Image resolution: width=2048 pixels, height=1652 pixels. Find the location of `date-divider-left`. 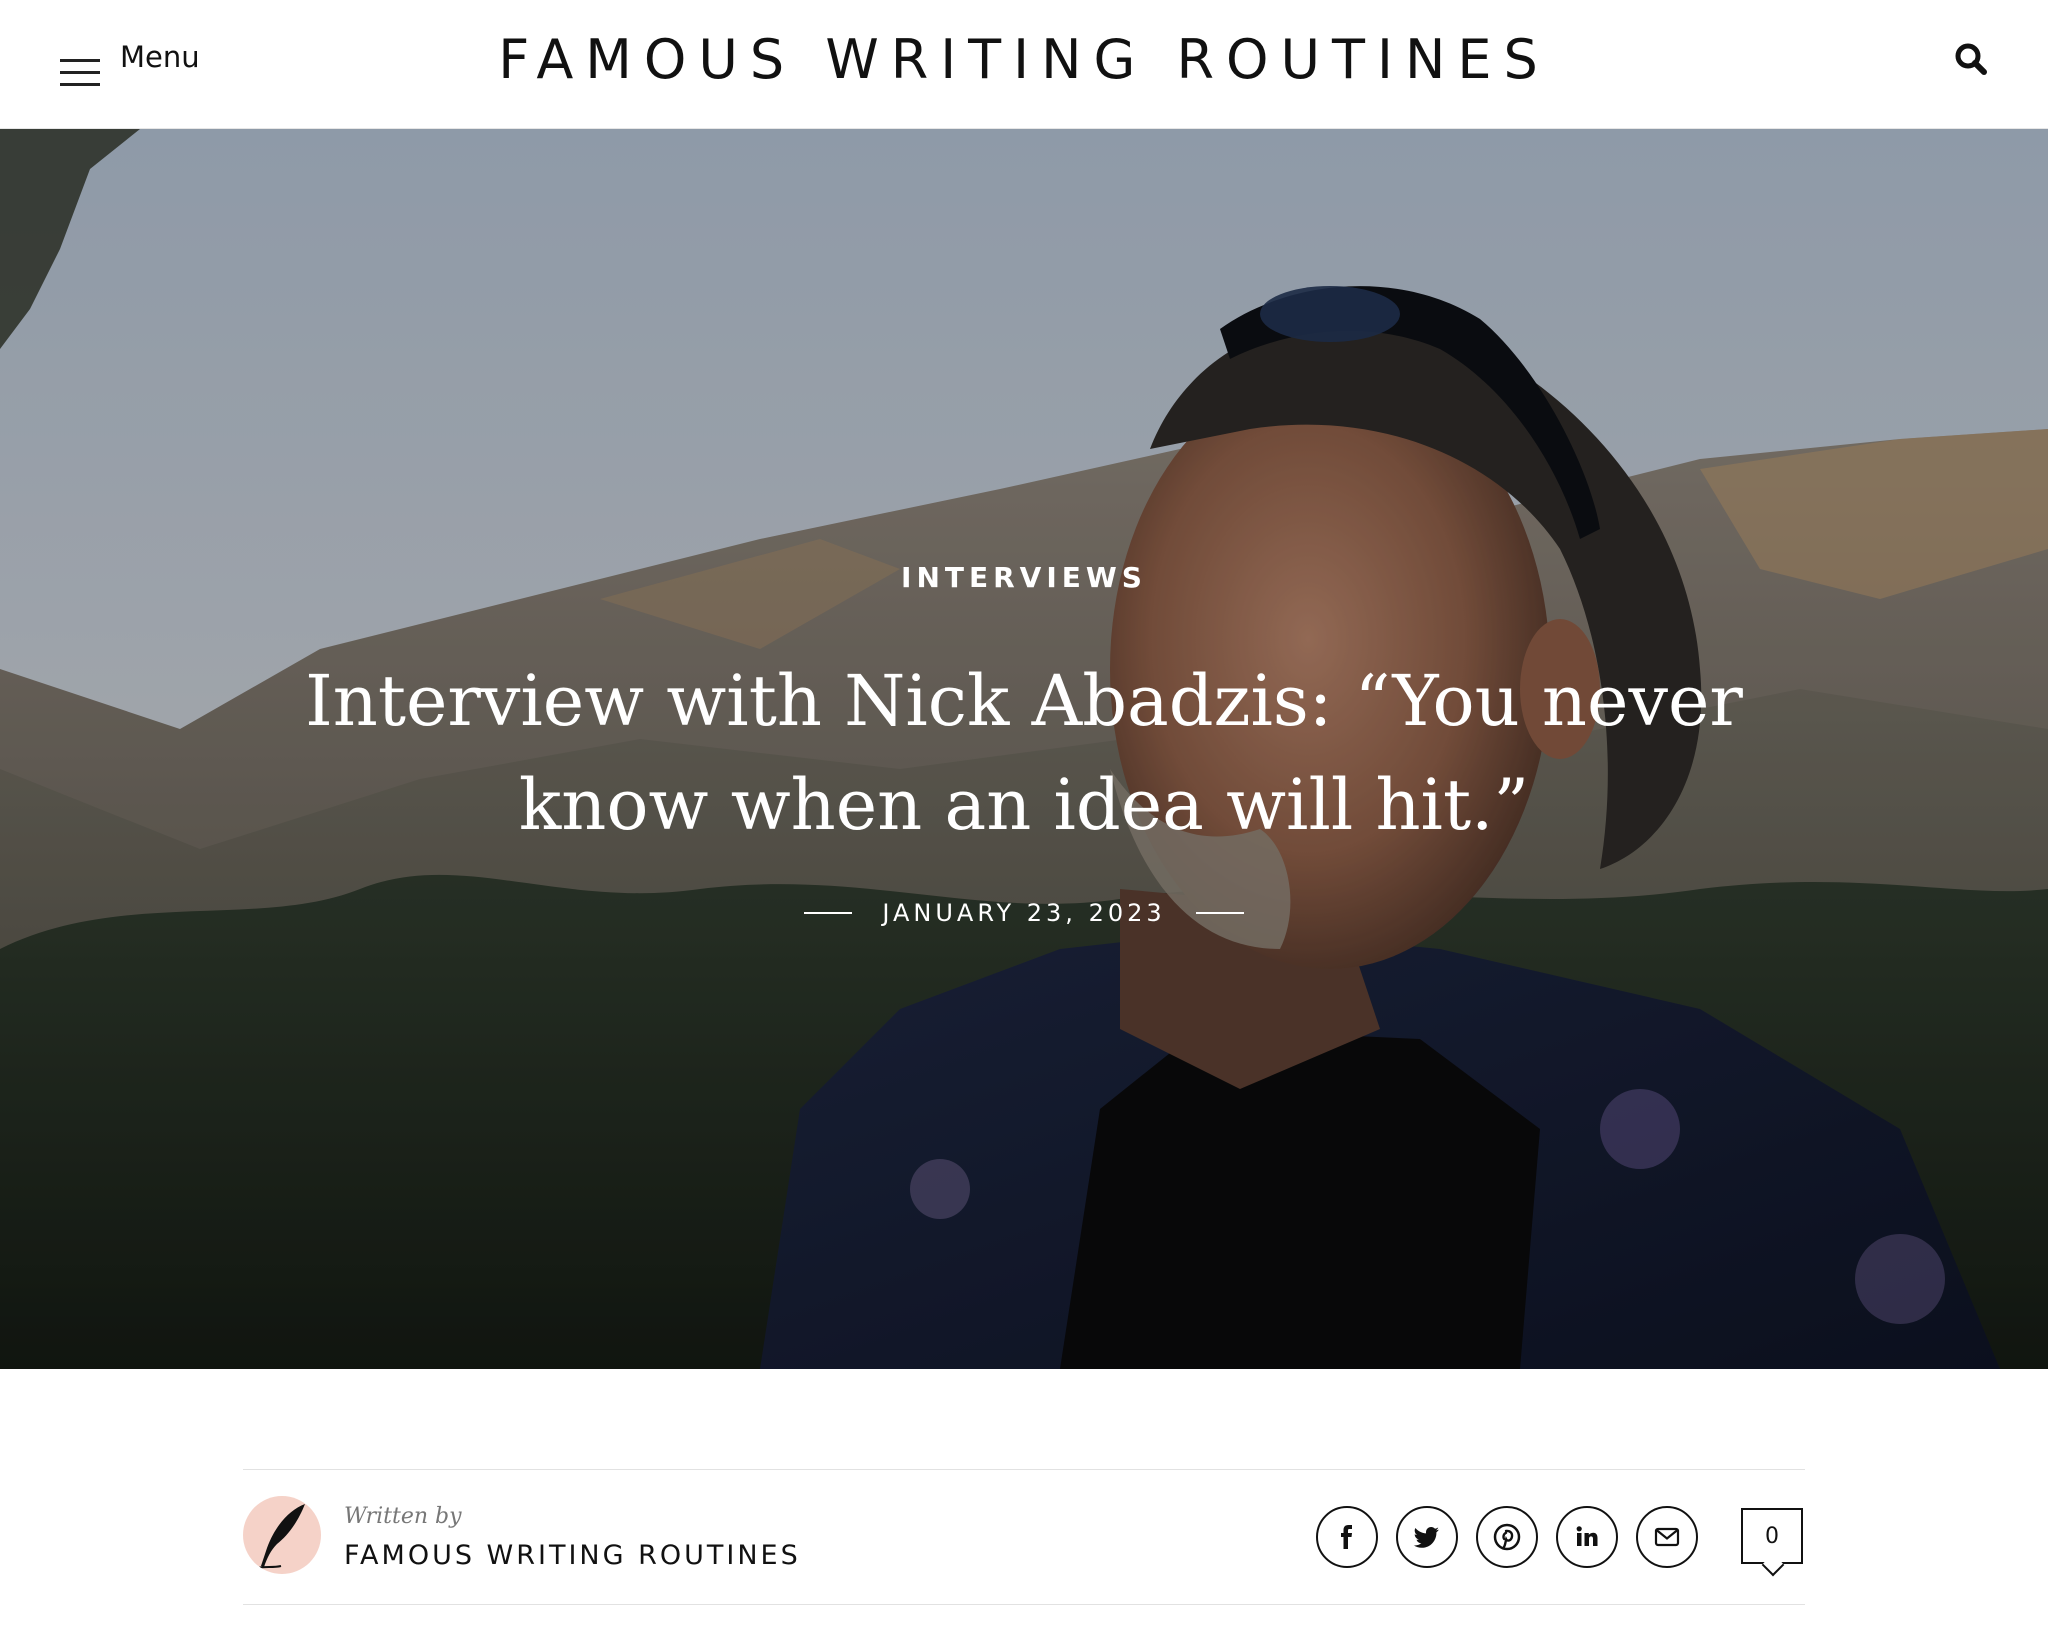

date-divider-left is located at coordinates (828, 913).